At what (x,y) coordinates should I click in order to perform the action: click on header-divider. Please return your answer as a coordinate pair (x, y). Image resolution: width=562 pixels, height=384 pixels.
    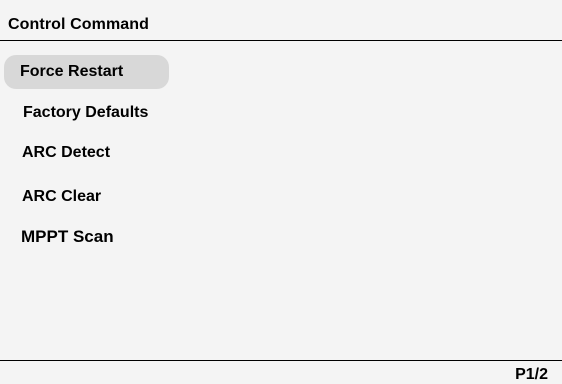
    Looking at the image, I should click on (281, 40).